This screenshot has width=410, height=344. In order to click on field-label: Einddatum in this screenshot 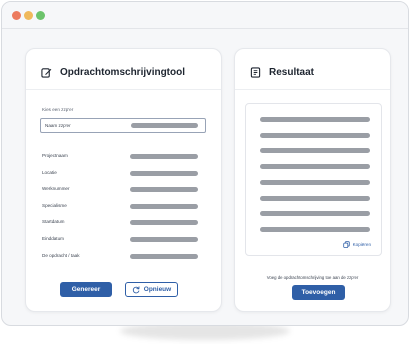, I will do `click(53, 238)`.